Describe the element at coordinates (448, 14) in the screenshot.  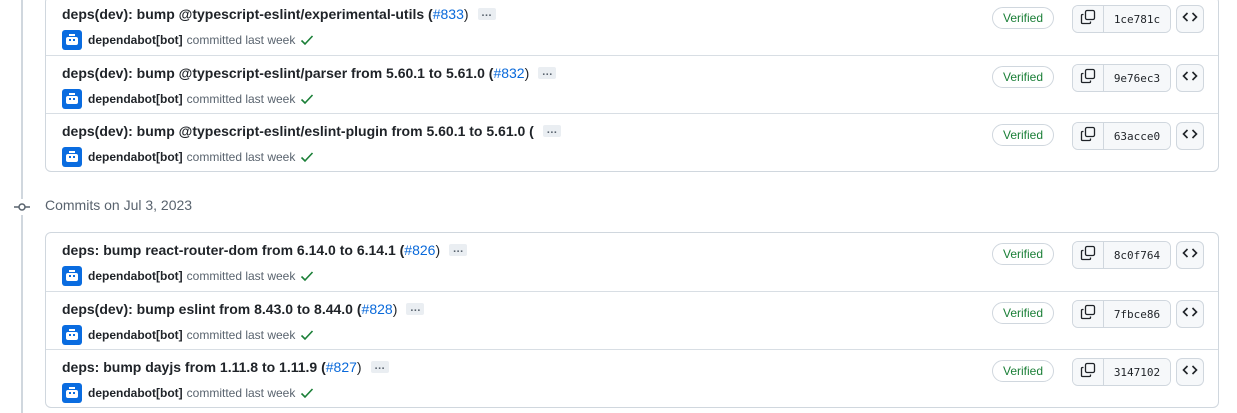
I see `pr-link: #833` at that location.